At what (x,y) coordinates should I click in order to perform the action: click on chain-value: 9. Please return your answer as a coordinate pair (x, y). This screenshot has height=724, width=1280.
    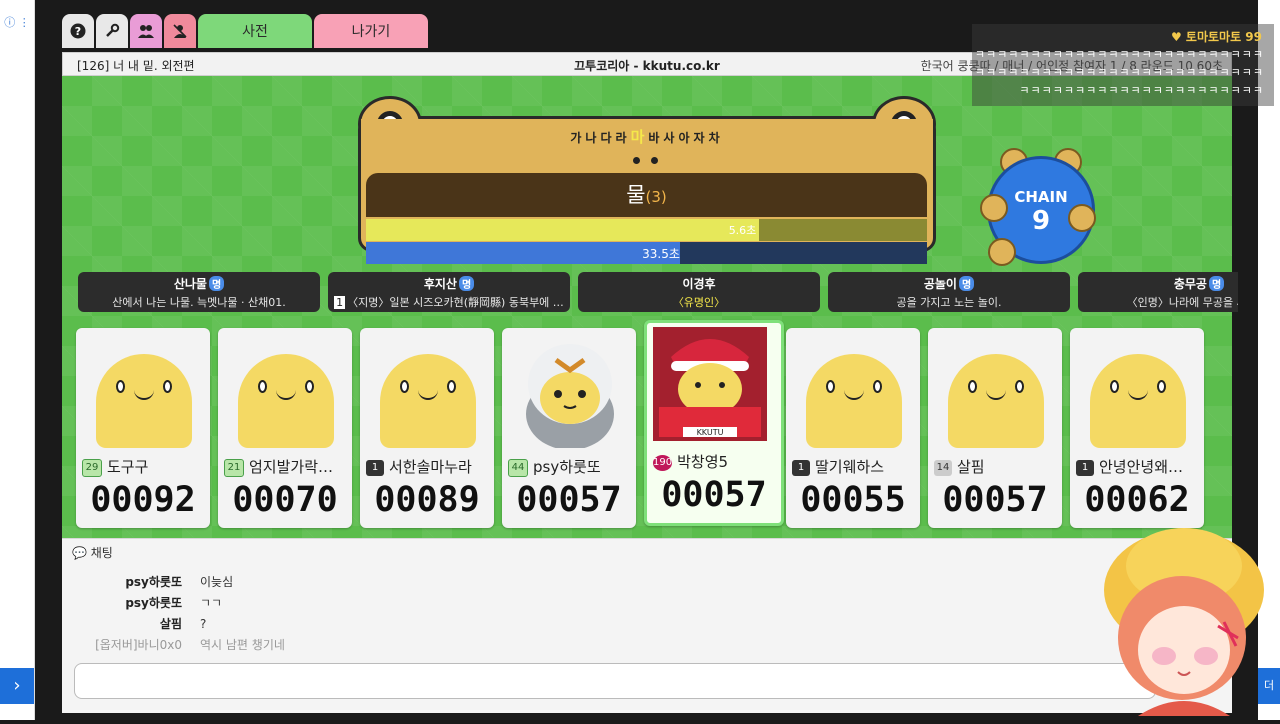
    Looking at the image, I should click on (1041, 221).